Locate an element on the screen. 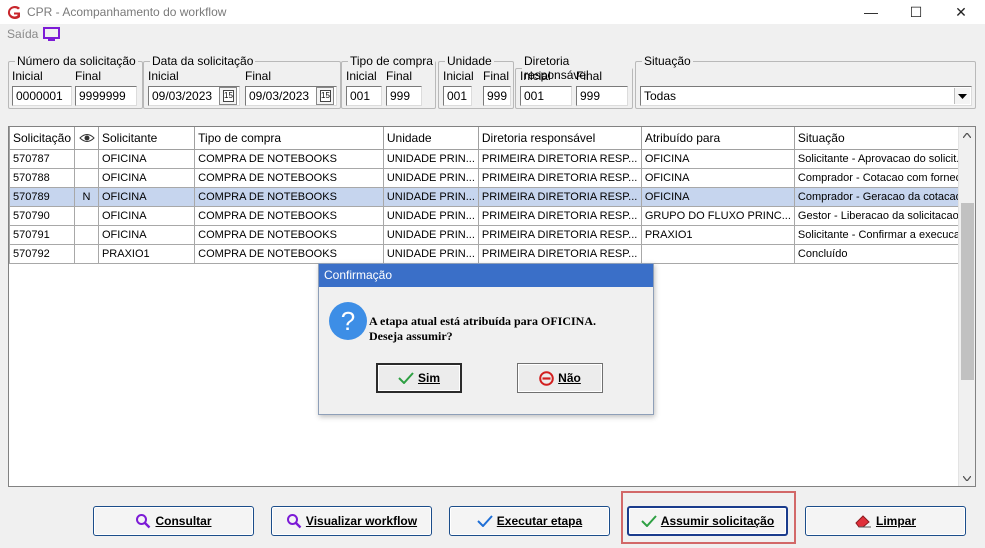 This screenshot has width=985, height=548. cell-atribuido: PRAXIO1 is located at coordinates (717, 234).